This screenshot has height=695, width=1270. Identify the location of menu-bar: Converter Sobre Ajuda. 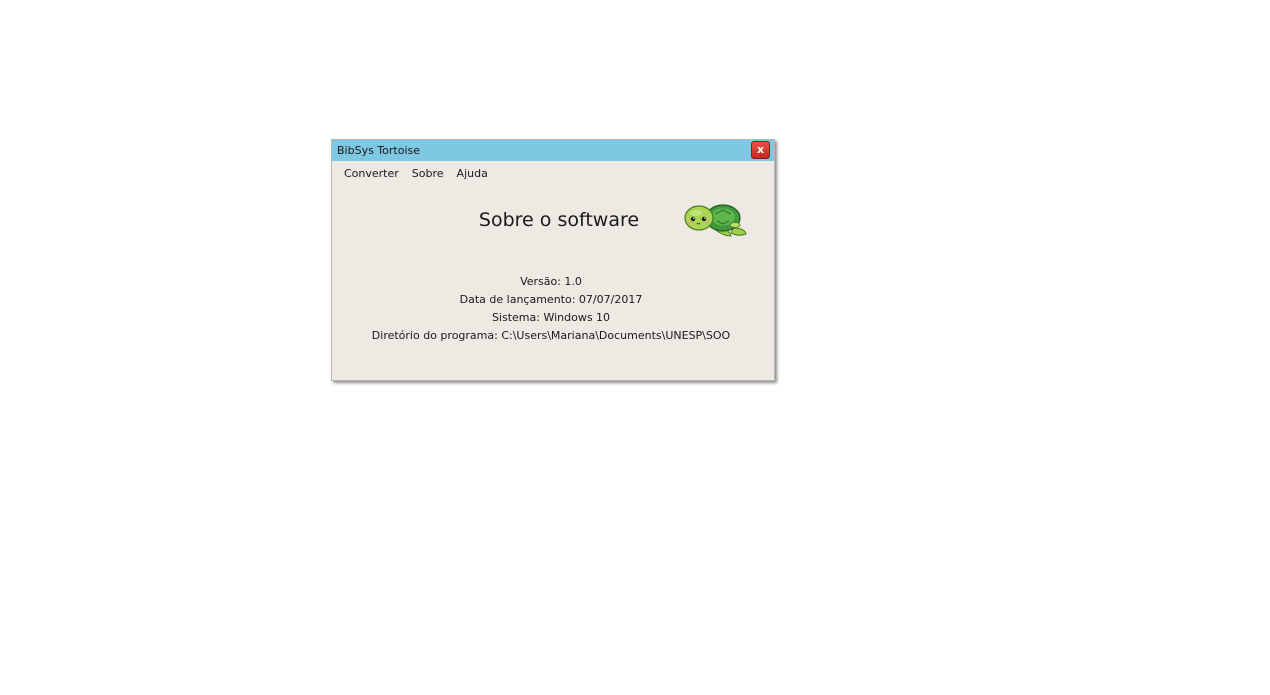
(416, 175).